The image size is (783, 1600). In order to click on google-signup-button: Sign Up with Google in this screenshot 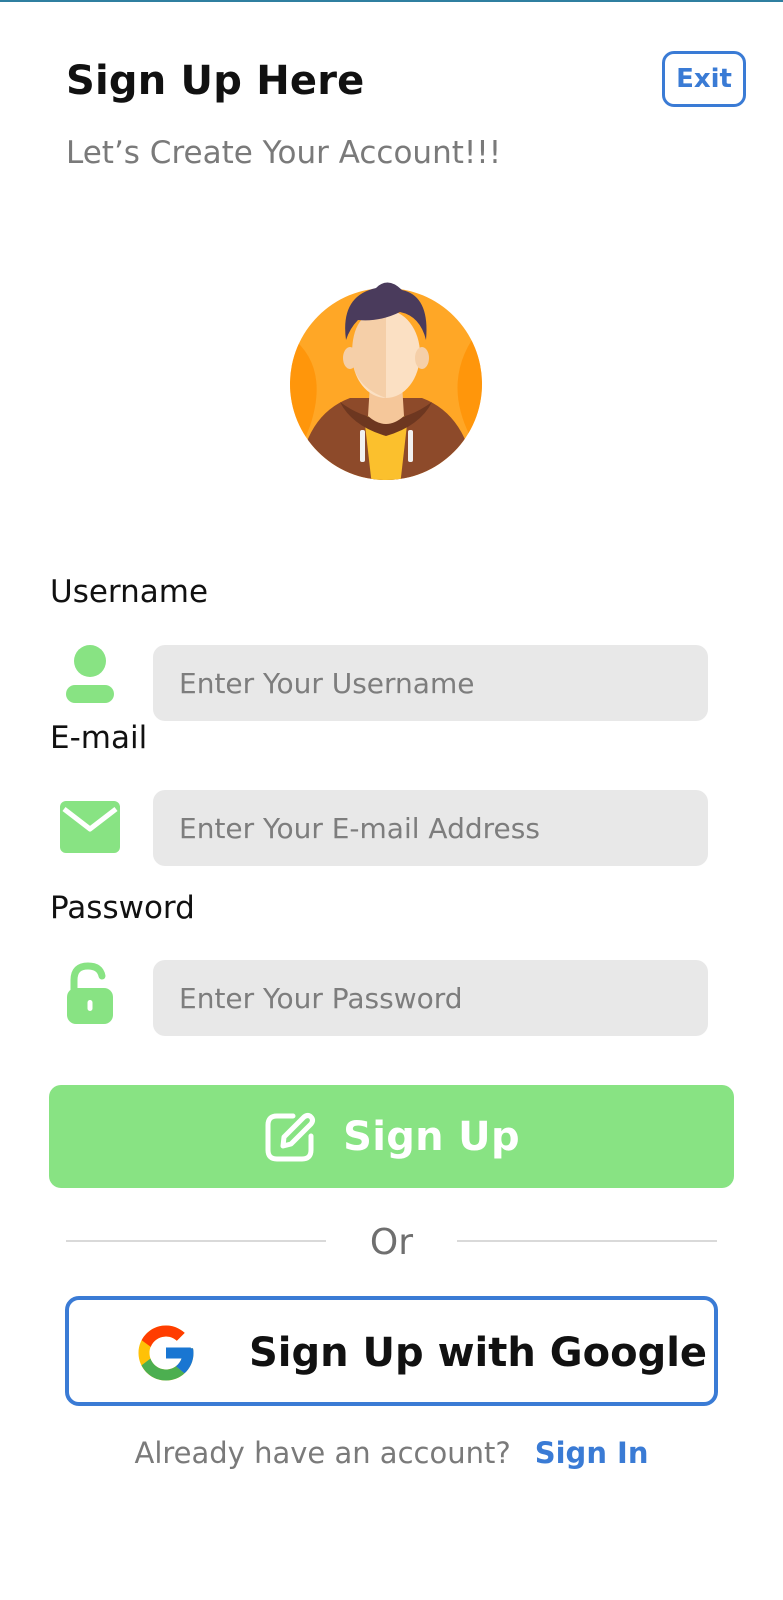, I will do `click(391, 1351)`.